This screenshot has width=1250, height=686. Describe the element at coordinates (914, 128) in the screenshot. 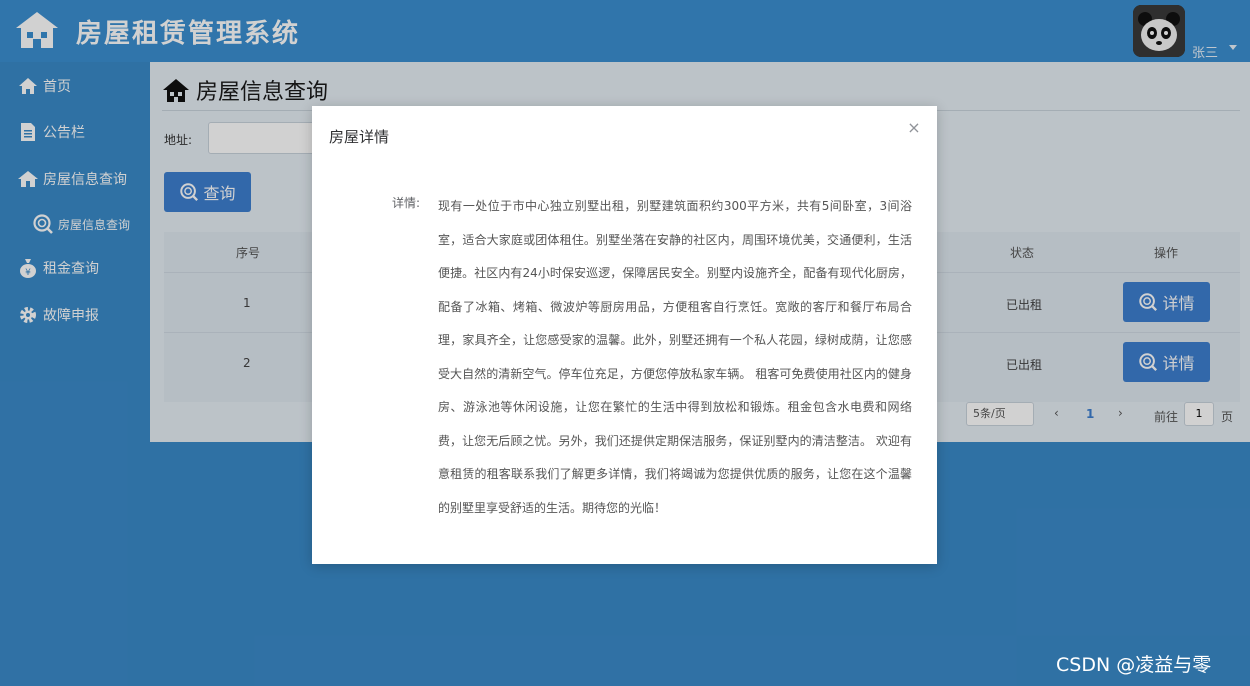

I see `close-icon: ×` at that location.